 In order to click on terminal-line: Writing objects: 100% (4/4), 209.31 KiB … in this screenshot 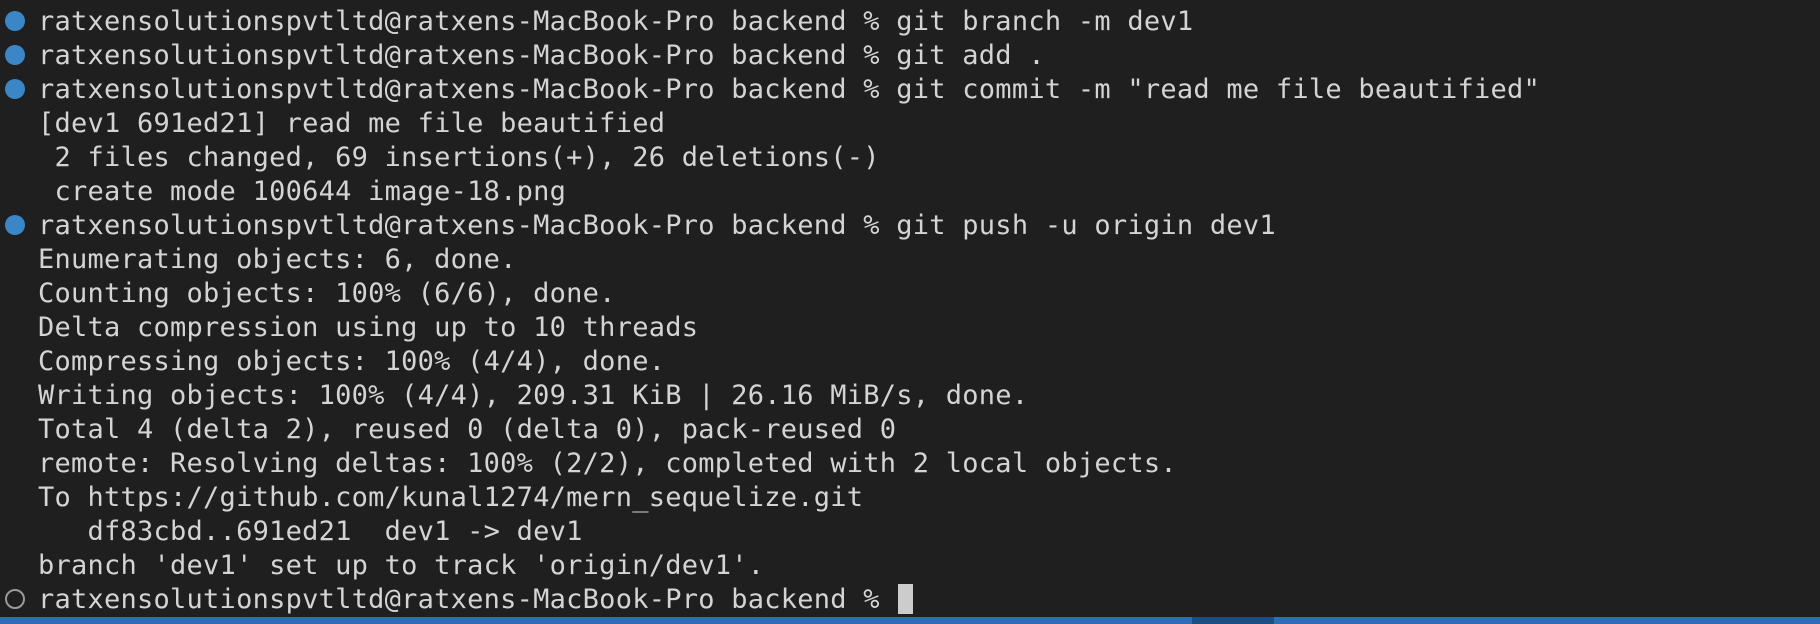, I will do `click(533, 395)`.